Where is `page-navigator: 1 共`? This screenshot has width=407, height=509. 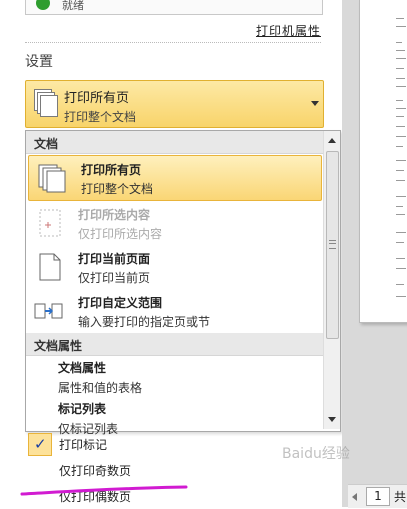
page-navigator: 1 共 is located at coordinates (377, 496).